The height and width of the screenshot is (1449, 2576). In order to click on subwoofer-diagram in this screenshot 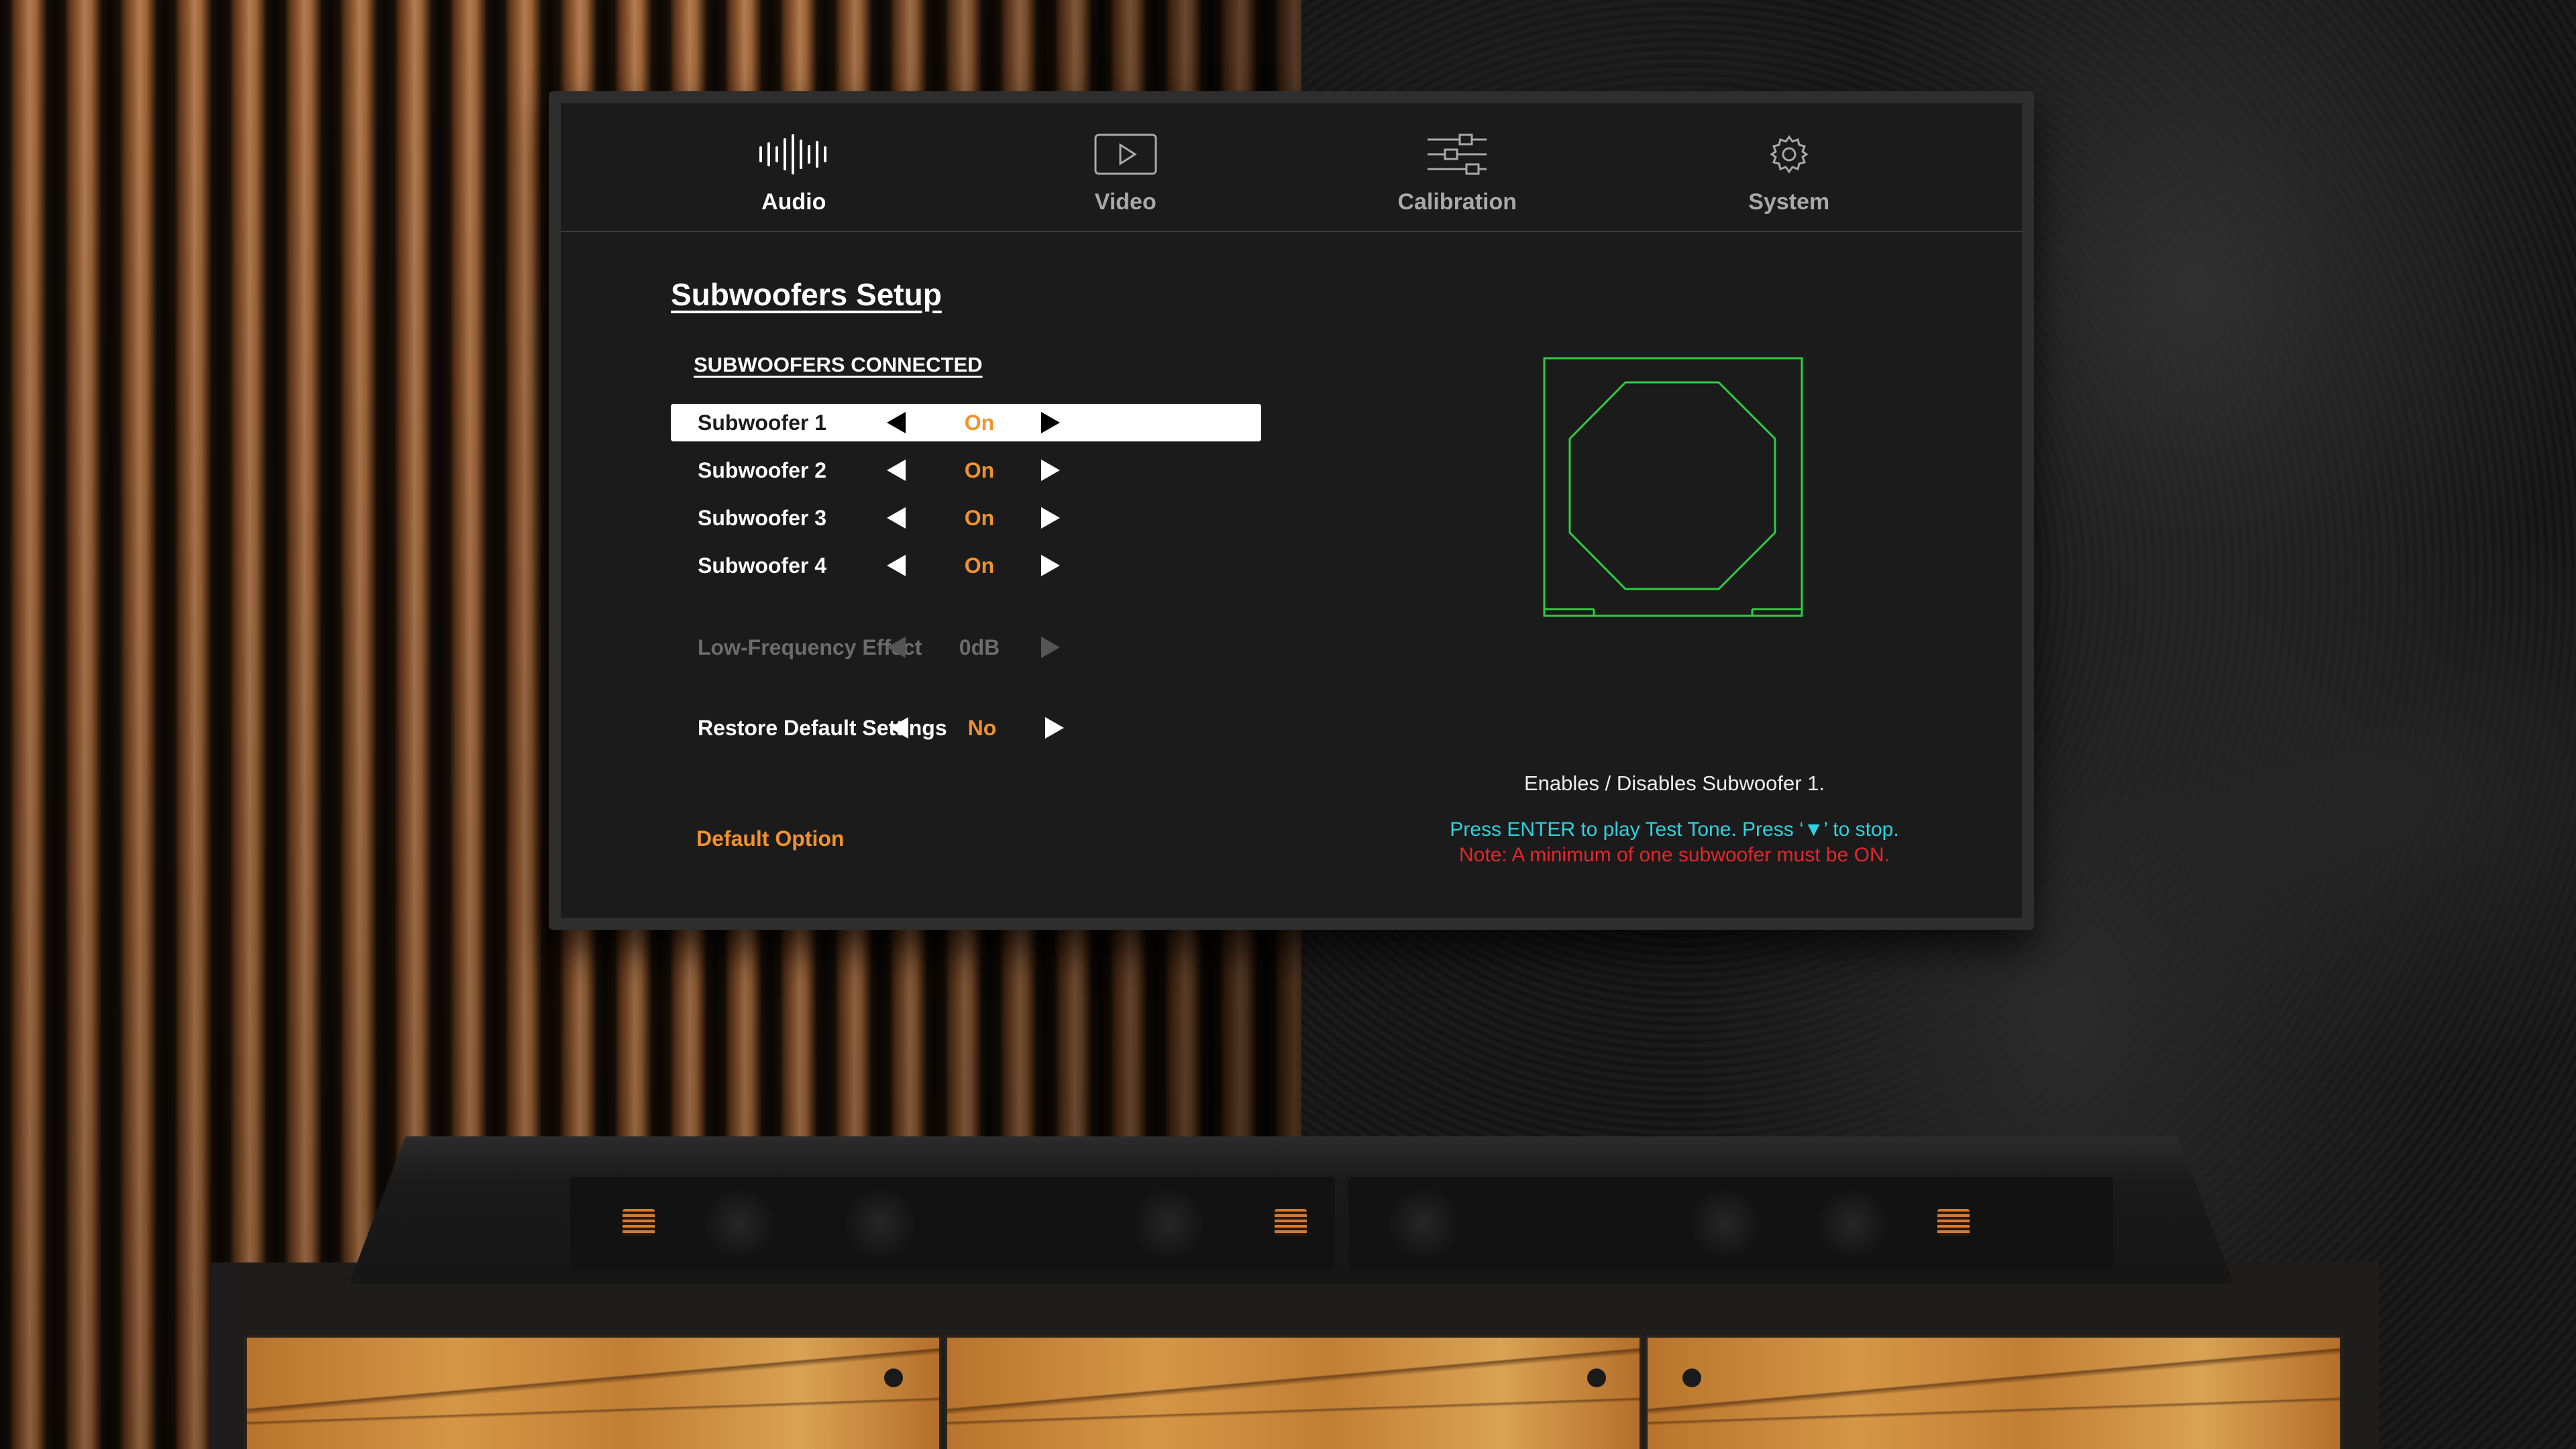, I will do `click(1673, 487)`.